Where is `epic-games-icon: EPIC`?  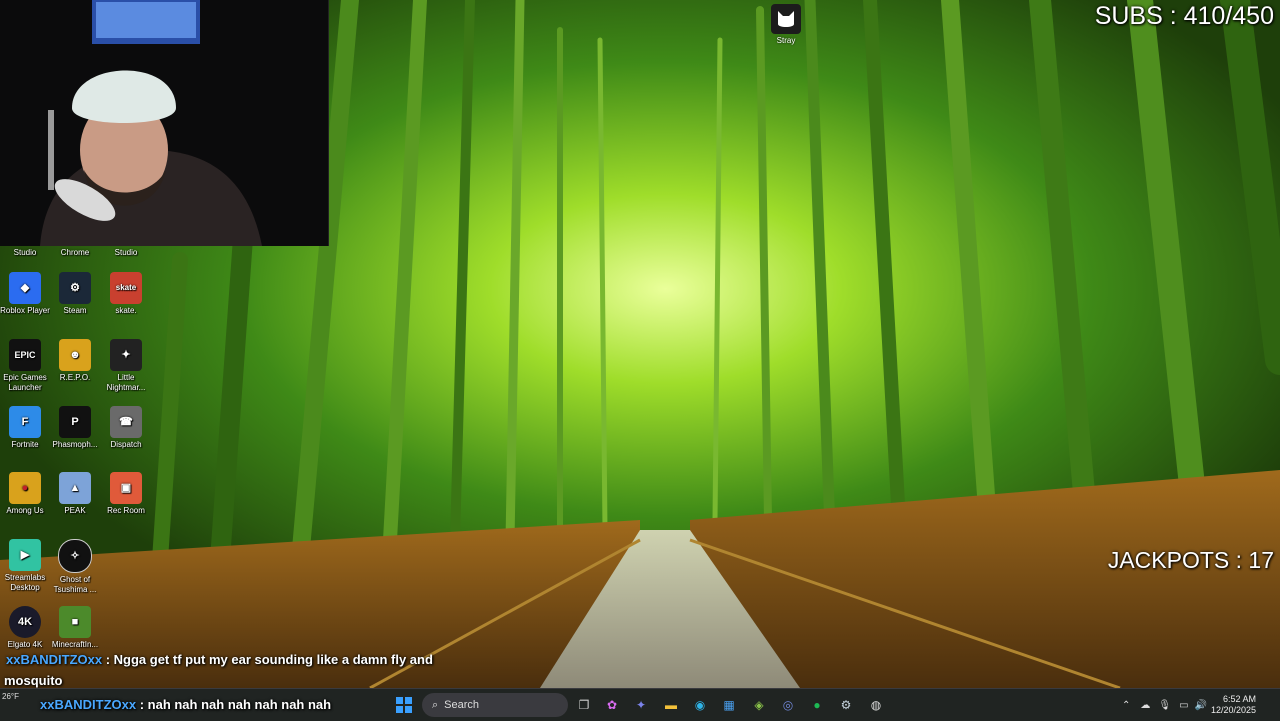
epic-games-icon: EPIC is located at coordinates (25, 355).